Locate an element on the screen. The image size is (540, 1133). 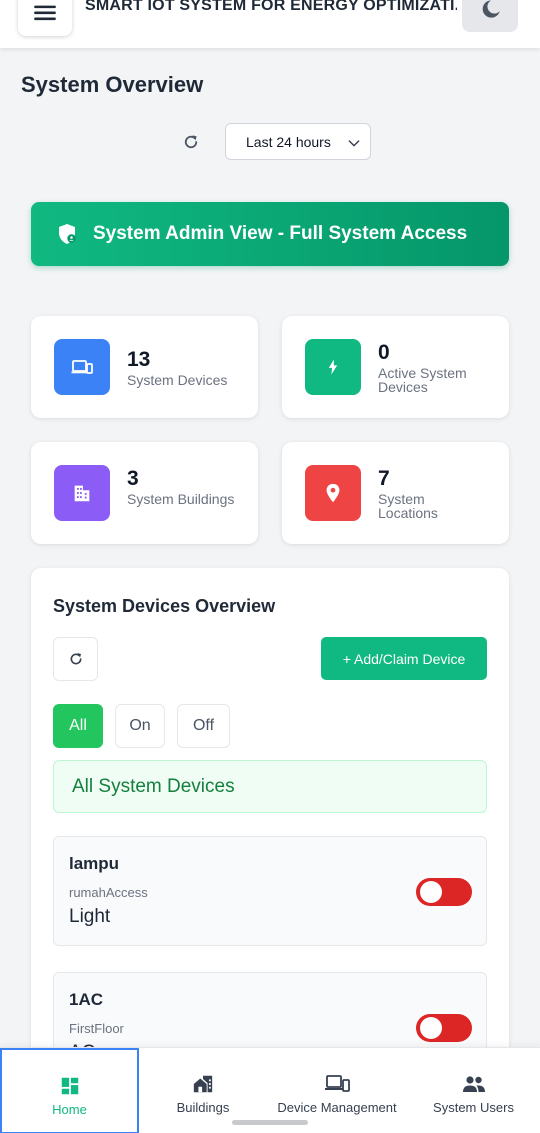
device-card: lampu rumahAccess Light is located at coordinates (270, 891).